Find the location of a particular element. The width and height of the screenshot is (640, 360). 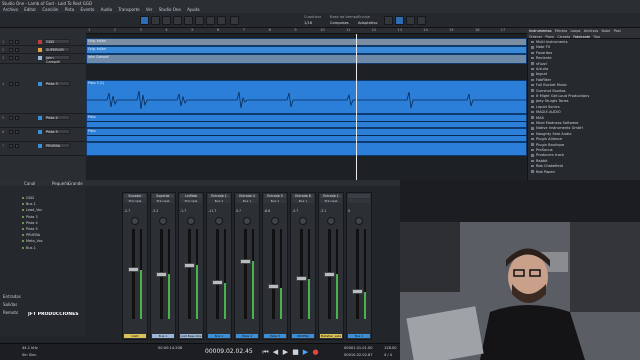

menu-transporte: Transporte is located at coordinates (128, 9).